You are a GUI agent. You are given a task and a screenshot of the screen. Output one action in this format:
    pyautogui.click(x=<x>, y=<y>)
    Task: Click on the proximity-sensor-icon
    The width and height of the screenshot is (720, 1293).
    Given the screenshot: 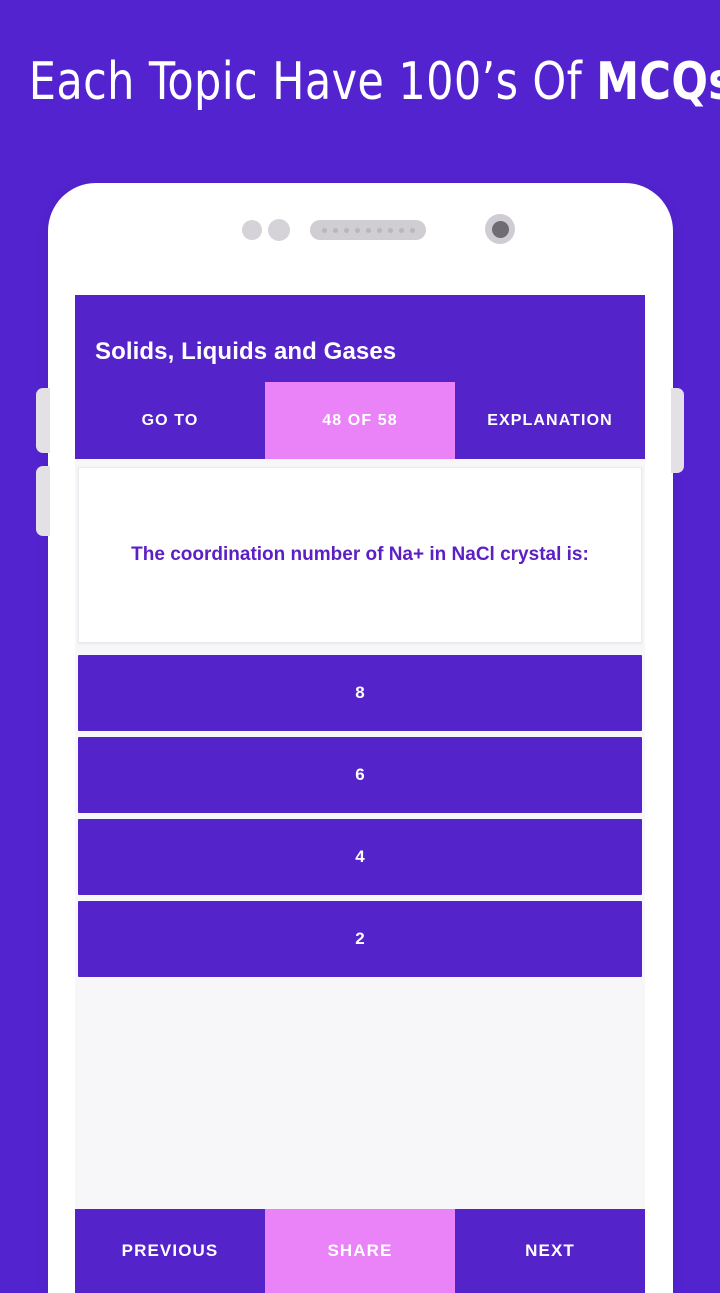 What is the action you would take?
    pyautogui.click(x=252, y=230)
    